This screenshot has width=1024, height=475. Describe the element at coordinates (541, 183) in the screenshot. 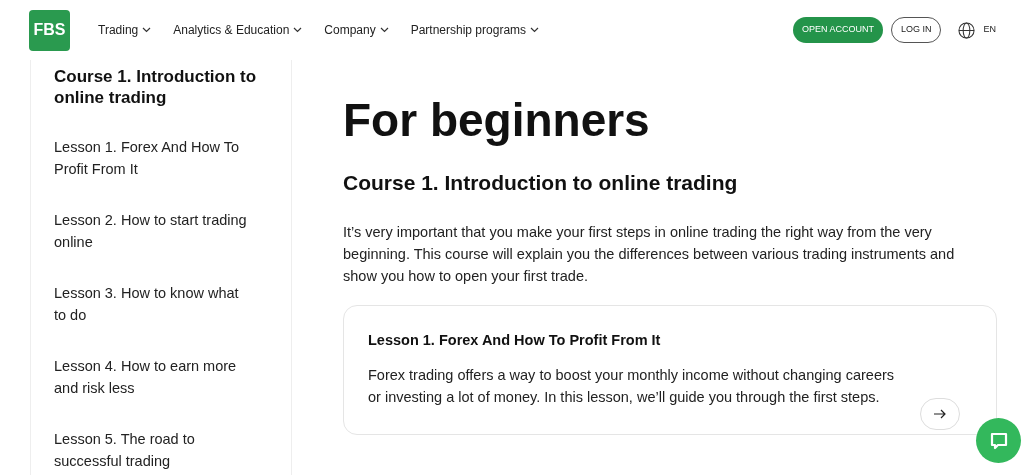

I see `course-title: Course 1. Introduction to online trading` at that location.